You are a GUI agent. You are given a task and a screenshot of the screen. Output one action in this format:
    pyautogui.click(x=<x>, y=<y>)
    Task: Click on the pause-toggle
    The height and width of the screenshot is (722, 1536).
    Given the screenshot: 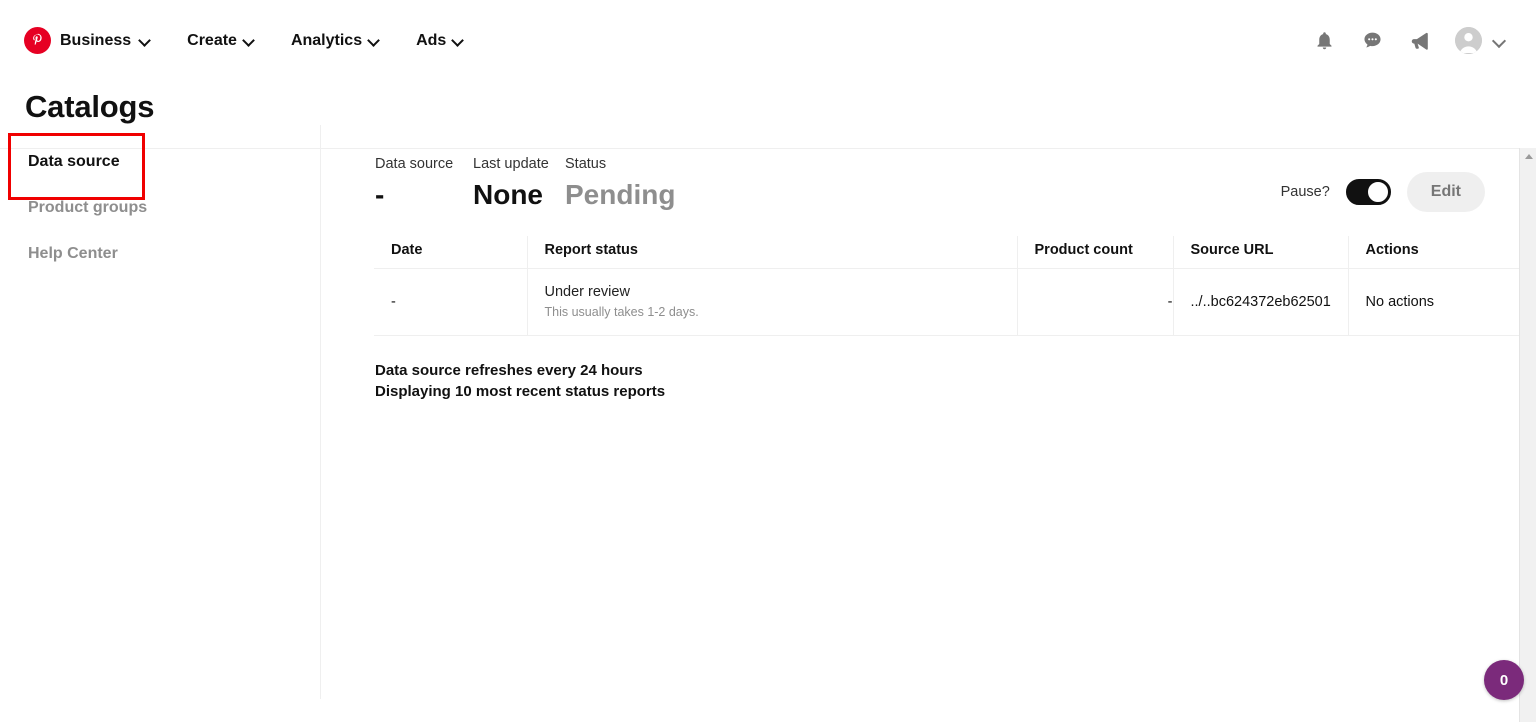 What is the action you would take?
    pyautogui.click(x=1368, y=192)
    